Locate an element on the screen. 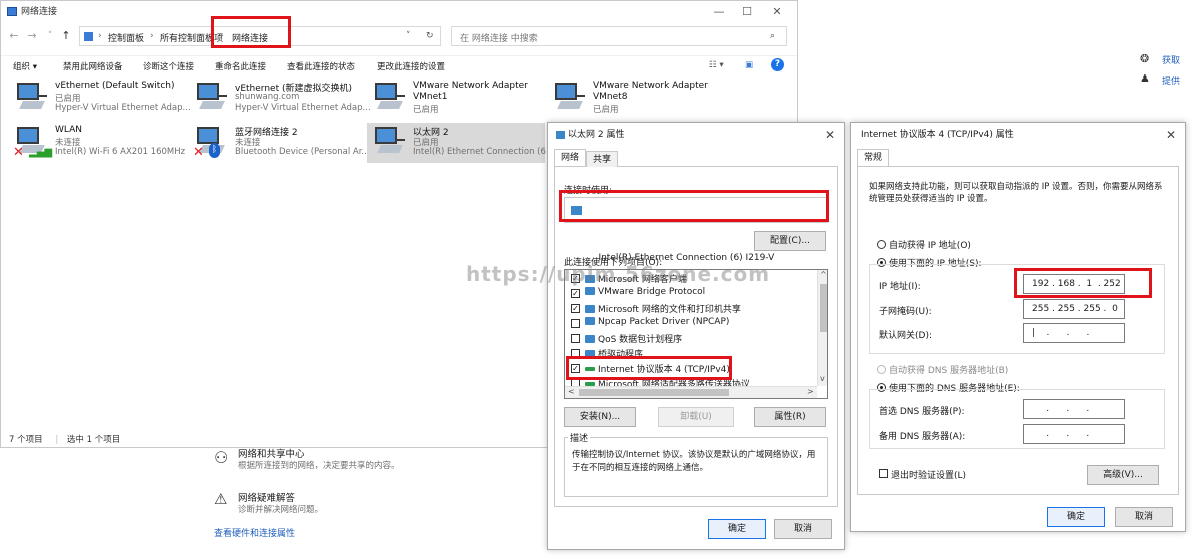  scroll-down-icon: v is located at coordinates (822, 378).